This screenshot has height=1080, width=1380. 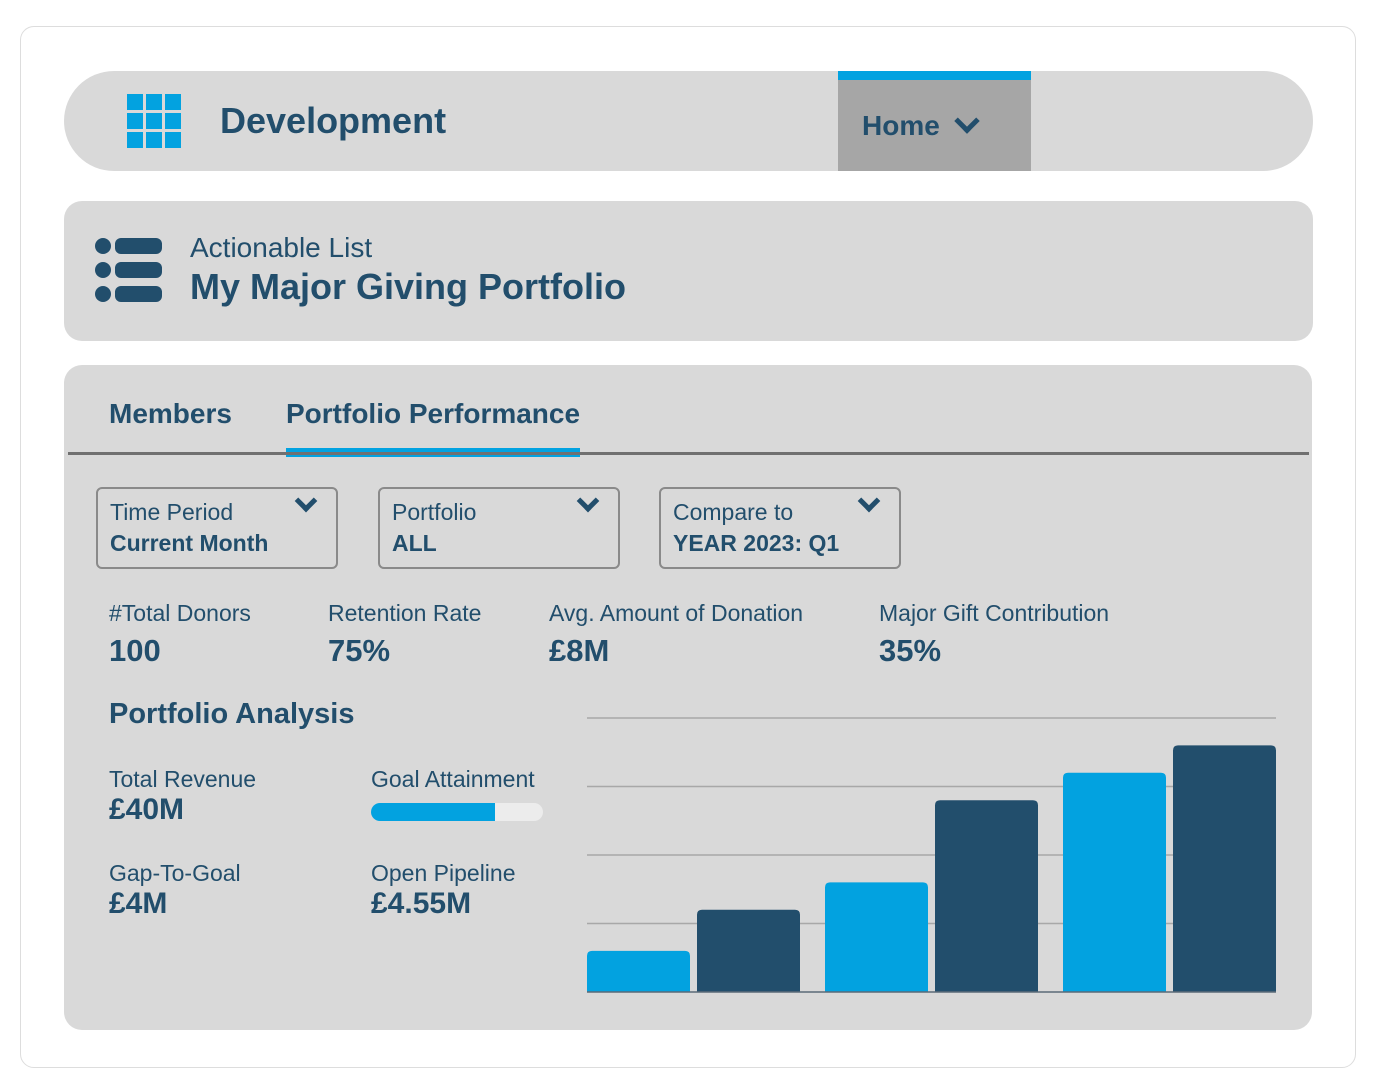 I want to click on app-title: Development, so click(x=333, y=120).